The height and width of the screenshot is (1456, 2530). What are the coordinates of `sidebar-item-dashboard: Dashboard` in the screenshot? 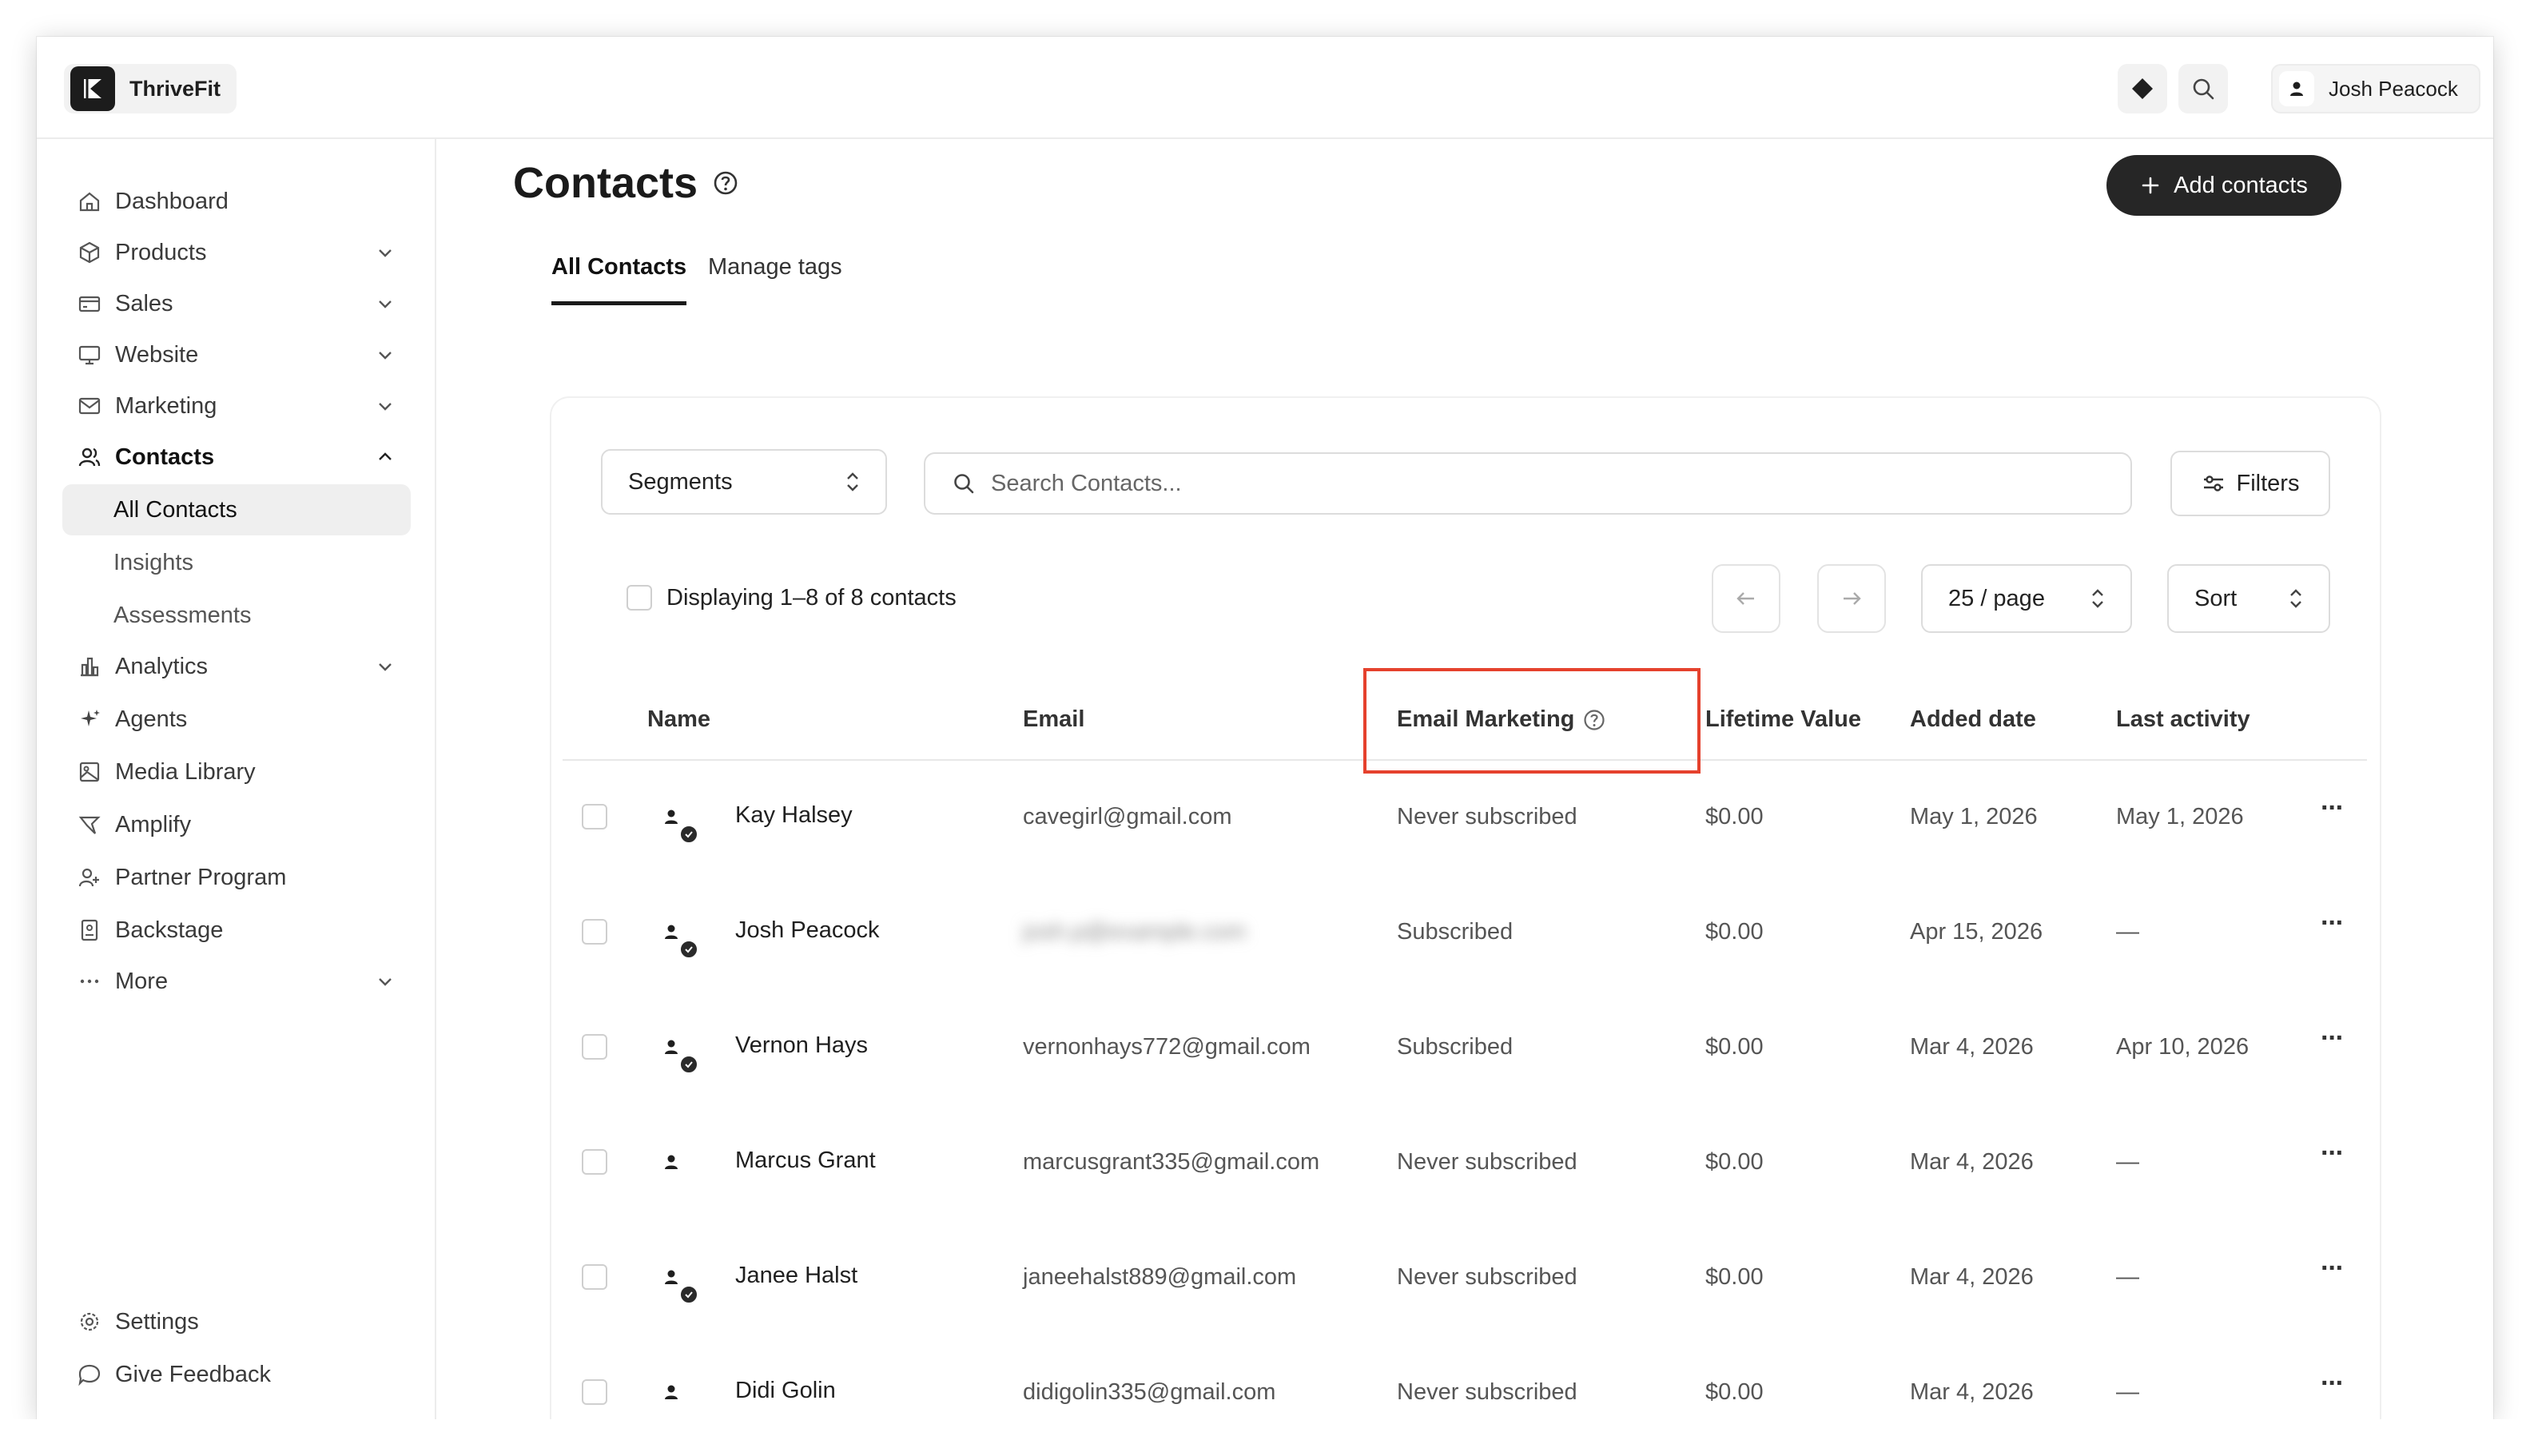 It's located at (237, 201).